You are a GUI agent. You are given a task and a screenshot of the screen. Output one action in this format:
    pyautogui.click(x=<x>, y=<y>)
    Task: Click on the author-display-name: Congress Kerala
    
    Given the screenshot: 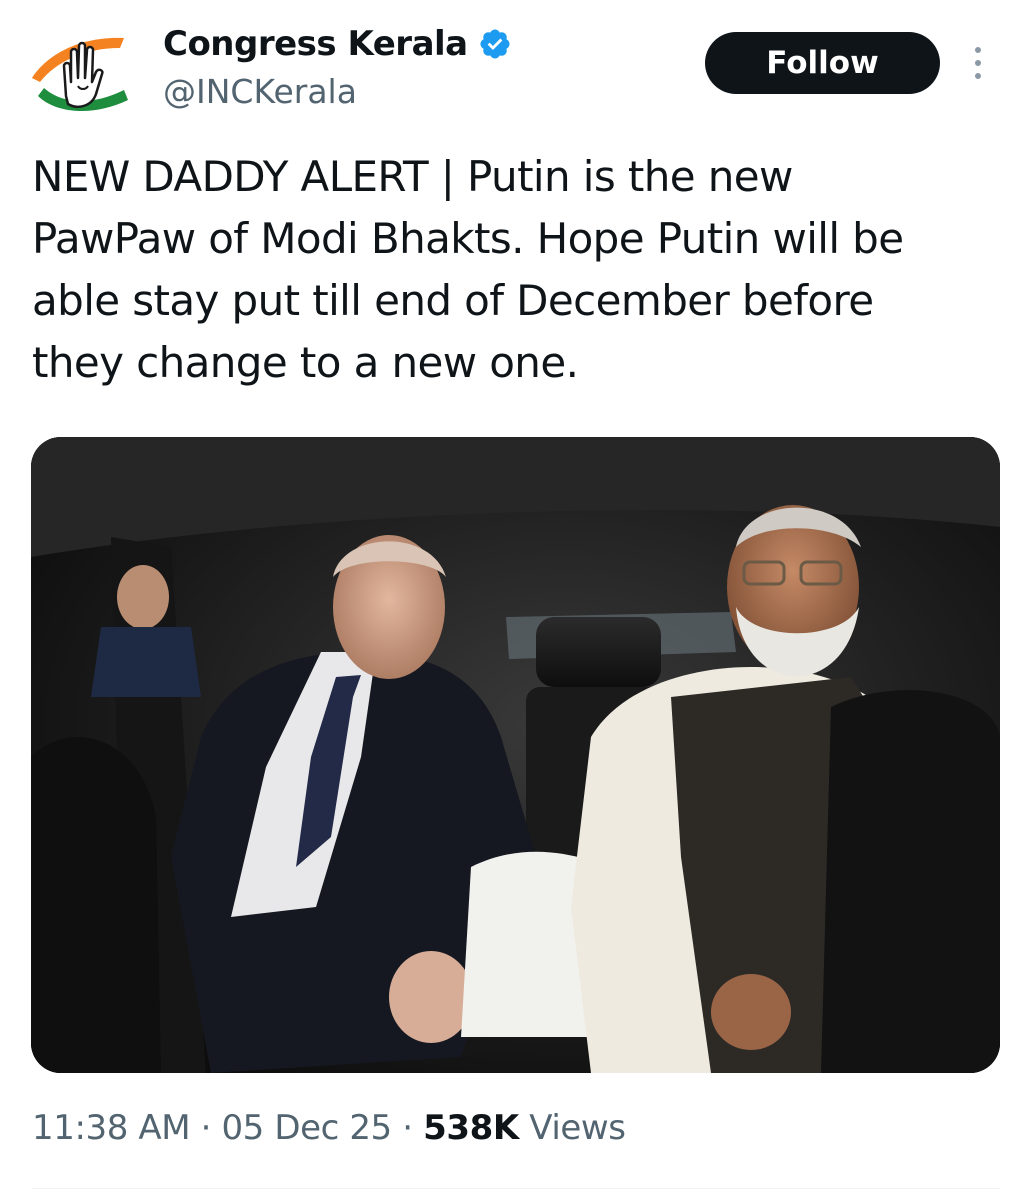 What is the action you would take?
    pyautogui.click(x=315, y=44)
    